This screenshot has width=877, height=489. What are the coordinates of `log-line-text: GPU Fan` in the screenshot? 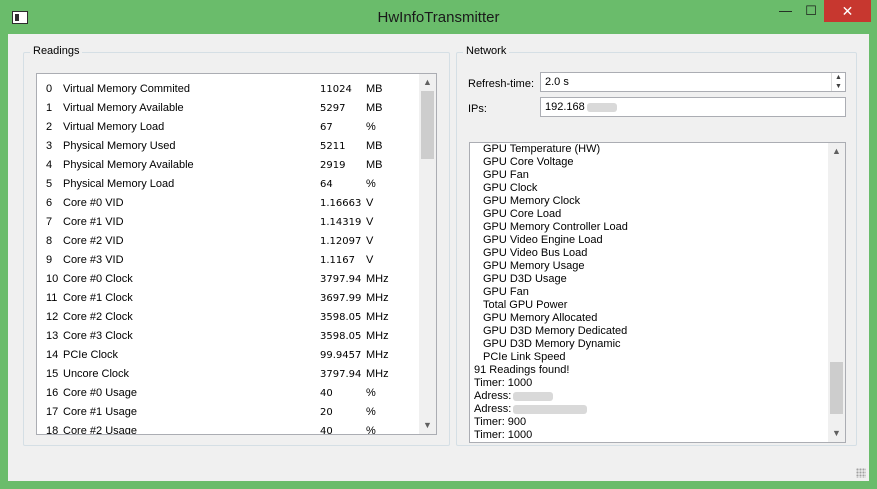 It's located at (506, 175).